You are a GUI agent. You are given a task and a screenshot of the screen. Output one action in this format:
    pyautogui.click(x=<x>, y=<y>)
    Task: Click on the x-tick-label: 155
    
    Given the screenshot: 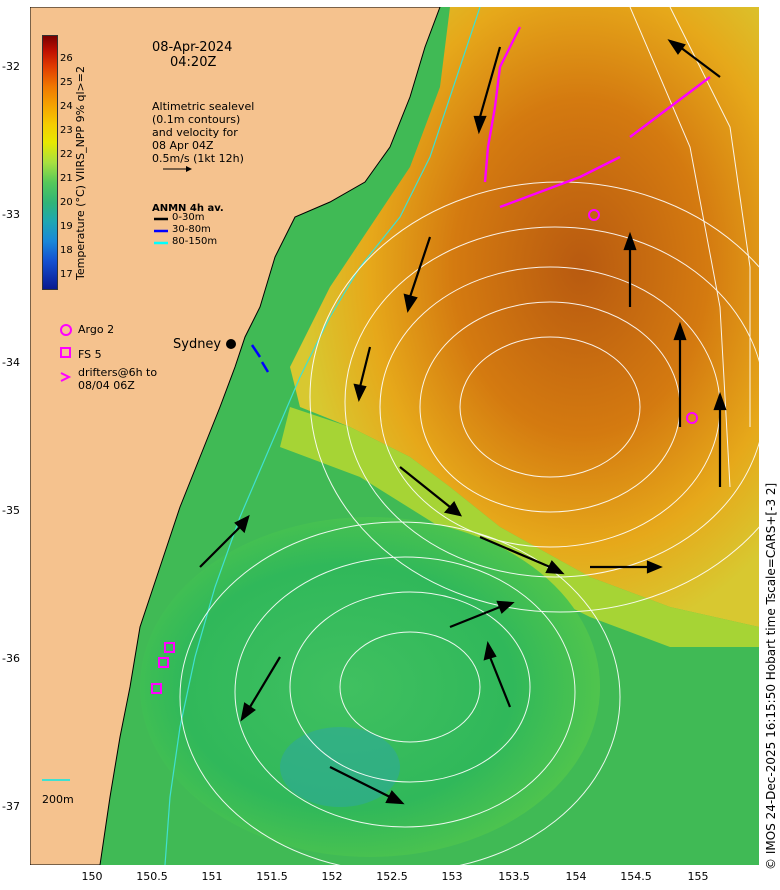 What is the action you would take?
    pyautogui.click(x=698, y=876)
    